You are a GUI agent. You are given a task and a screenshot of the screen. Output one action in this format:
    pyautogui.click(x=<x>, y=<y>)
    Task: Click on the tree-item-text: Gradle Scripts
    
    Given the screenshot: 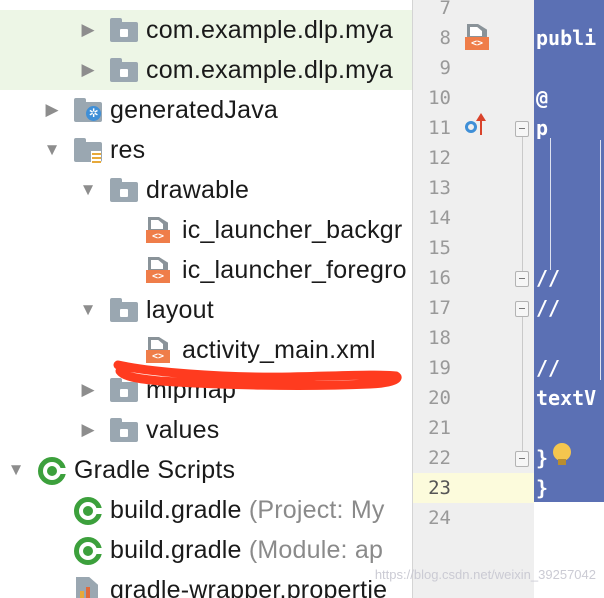 What is the action you would take?
    pyautogui.click(x=154, y=470)
    